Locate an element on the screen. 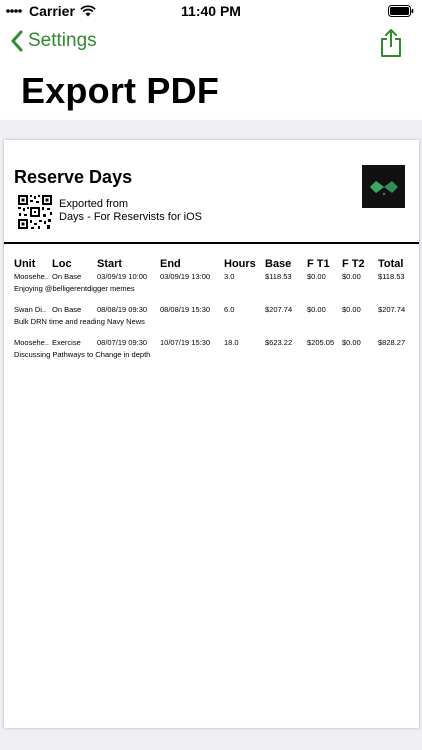  qr-code-icon is located at coordinates (35, 212).